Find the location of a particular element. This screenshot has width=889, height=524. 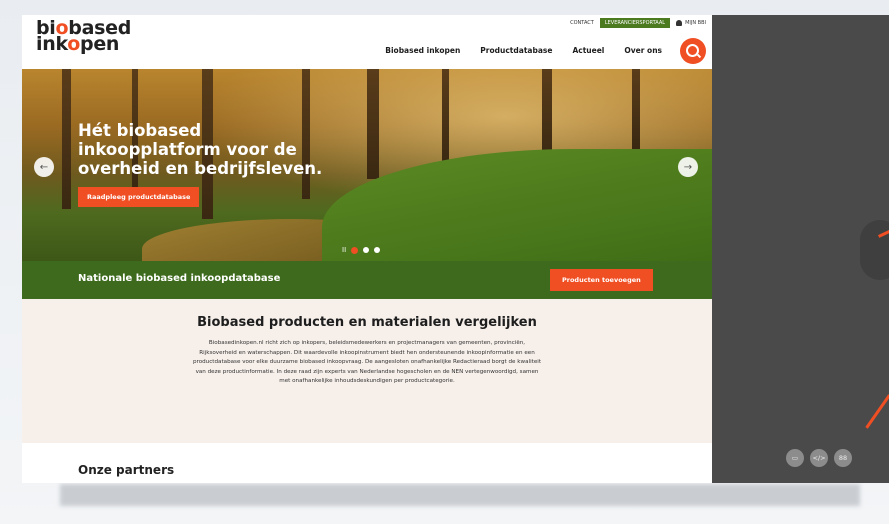

grid-button: 88 is located at coordinates (843, 458).